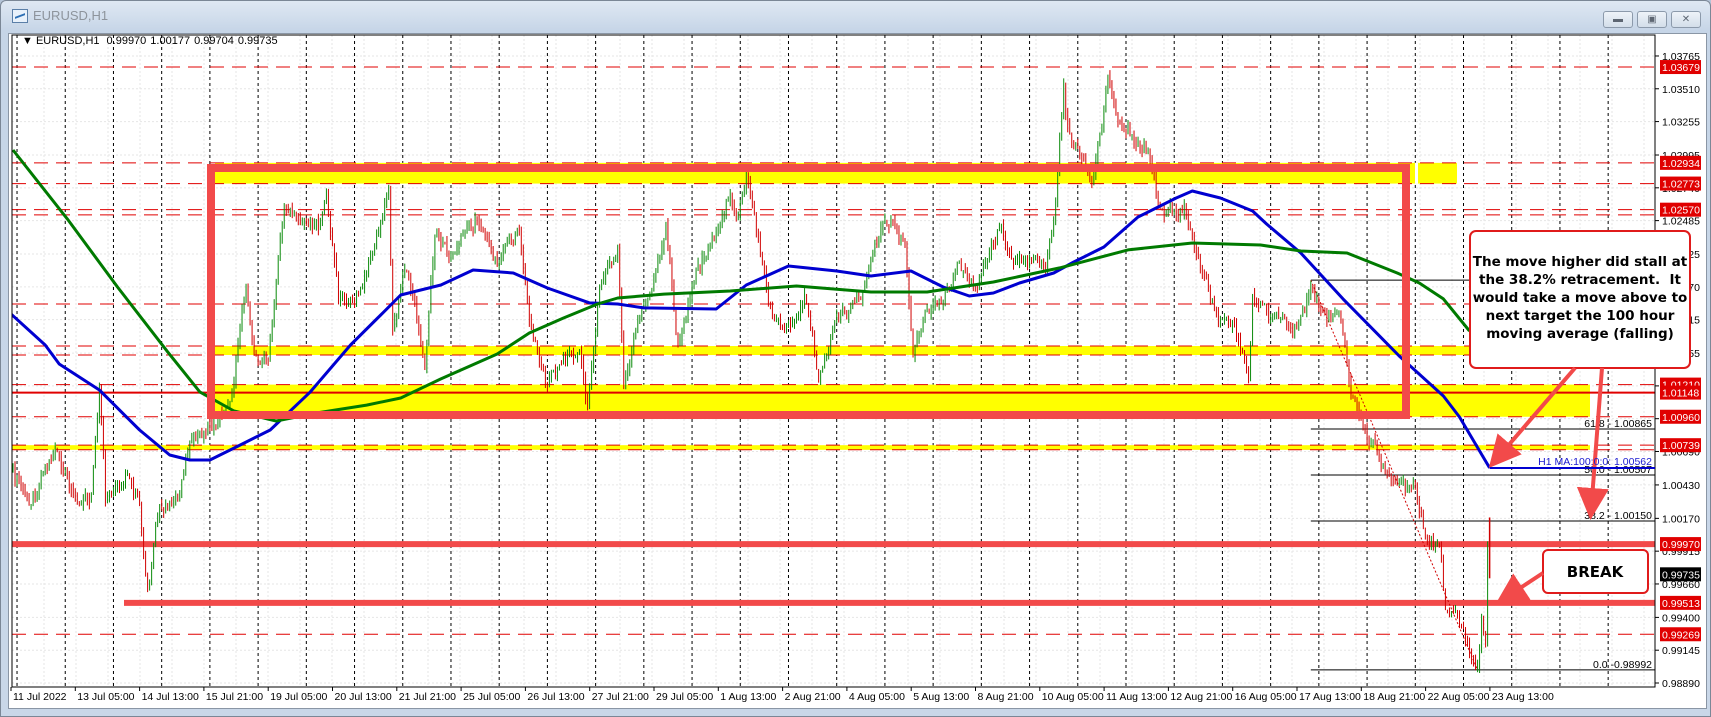 The image size is (1711, 717). What do you see at coordinates (1681, 635) in the screenshot?
I see `level-price-label: 0.99269` at bounding box center [1681, 635].